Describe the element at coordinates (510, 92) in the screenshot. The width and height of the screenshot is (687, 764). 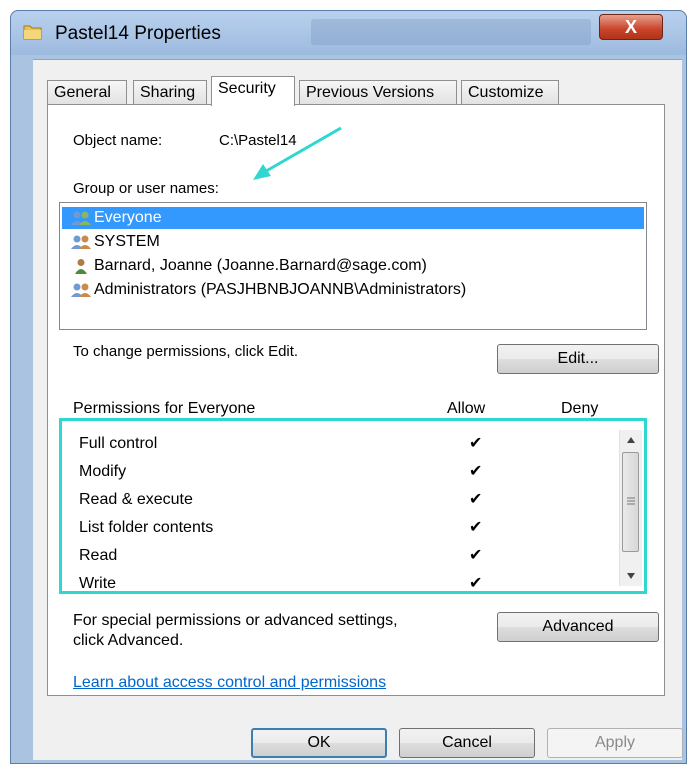
I see `tab-customize: Customize` at that location.